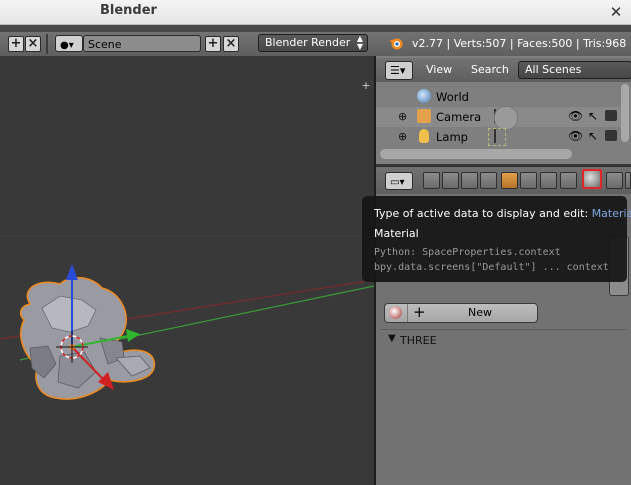 Image resolution: width=631 pixels, height=485 pixels. Describe the element at coordinates (481, 213) in the screenshot. I see `tooltip-heading-text: Type of active data to display and edit:` at that location.